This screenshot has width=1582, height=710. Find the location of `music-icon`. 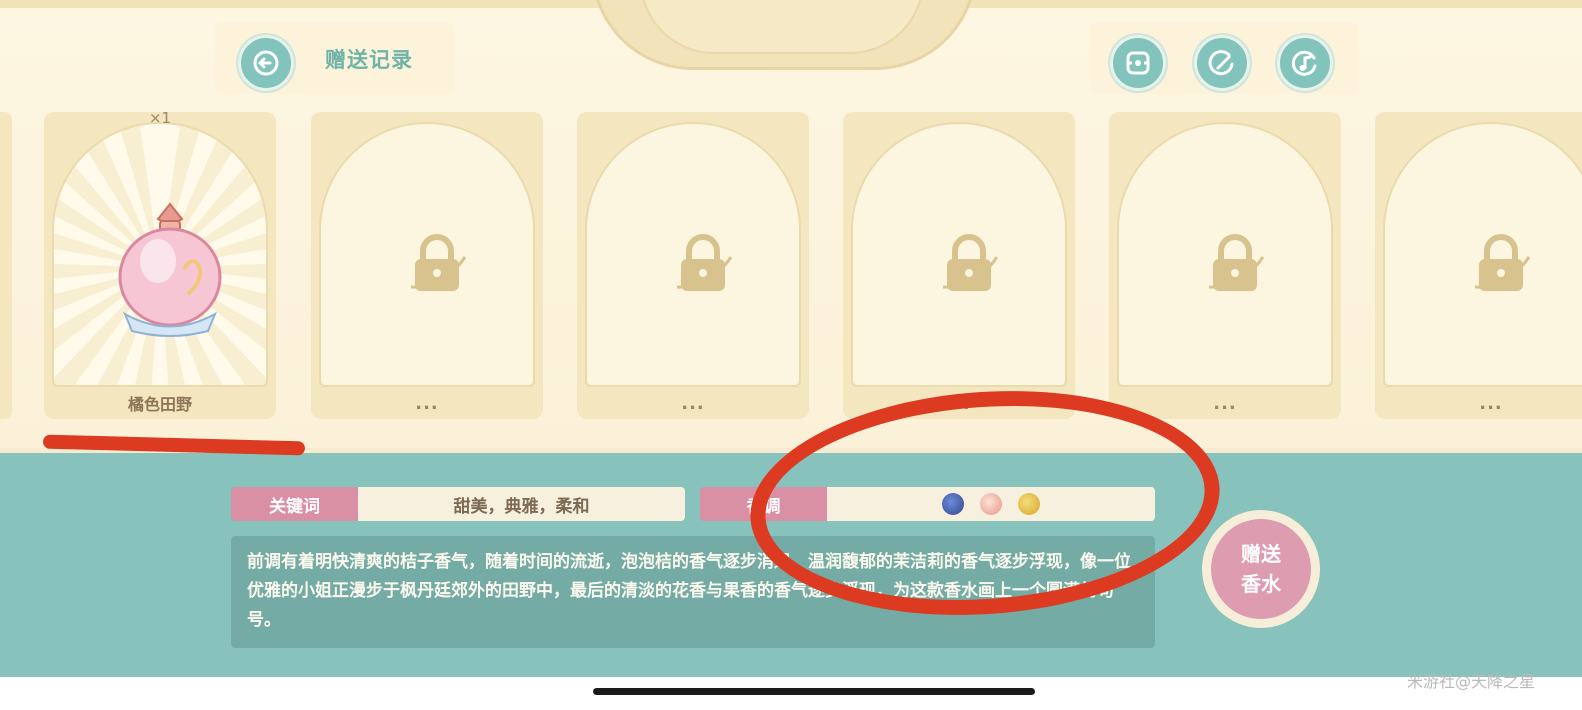

music-icon is located at coordinates (1304, 63).